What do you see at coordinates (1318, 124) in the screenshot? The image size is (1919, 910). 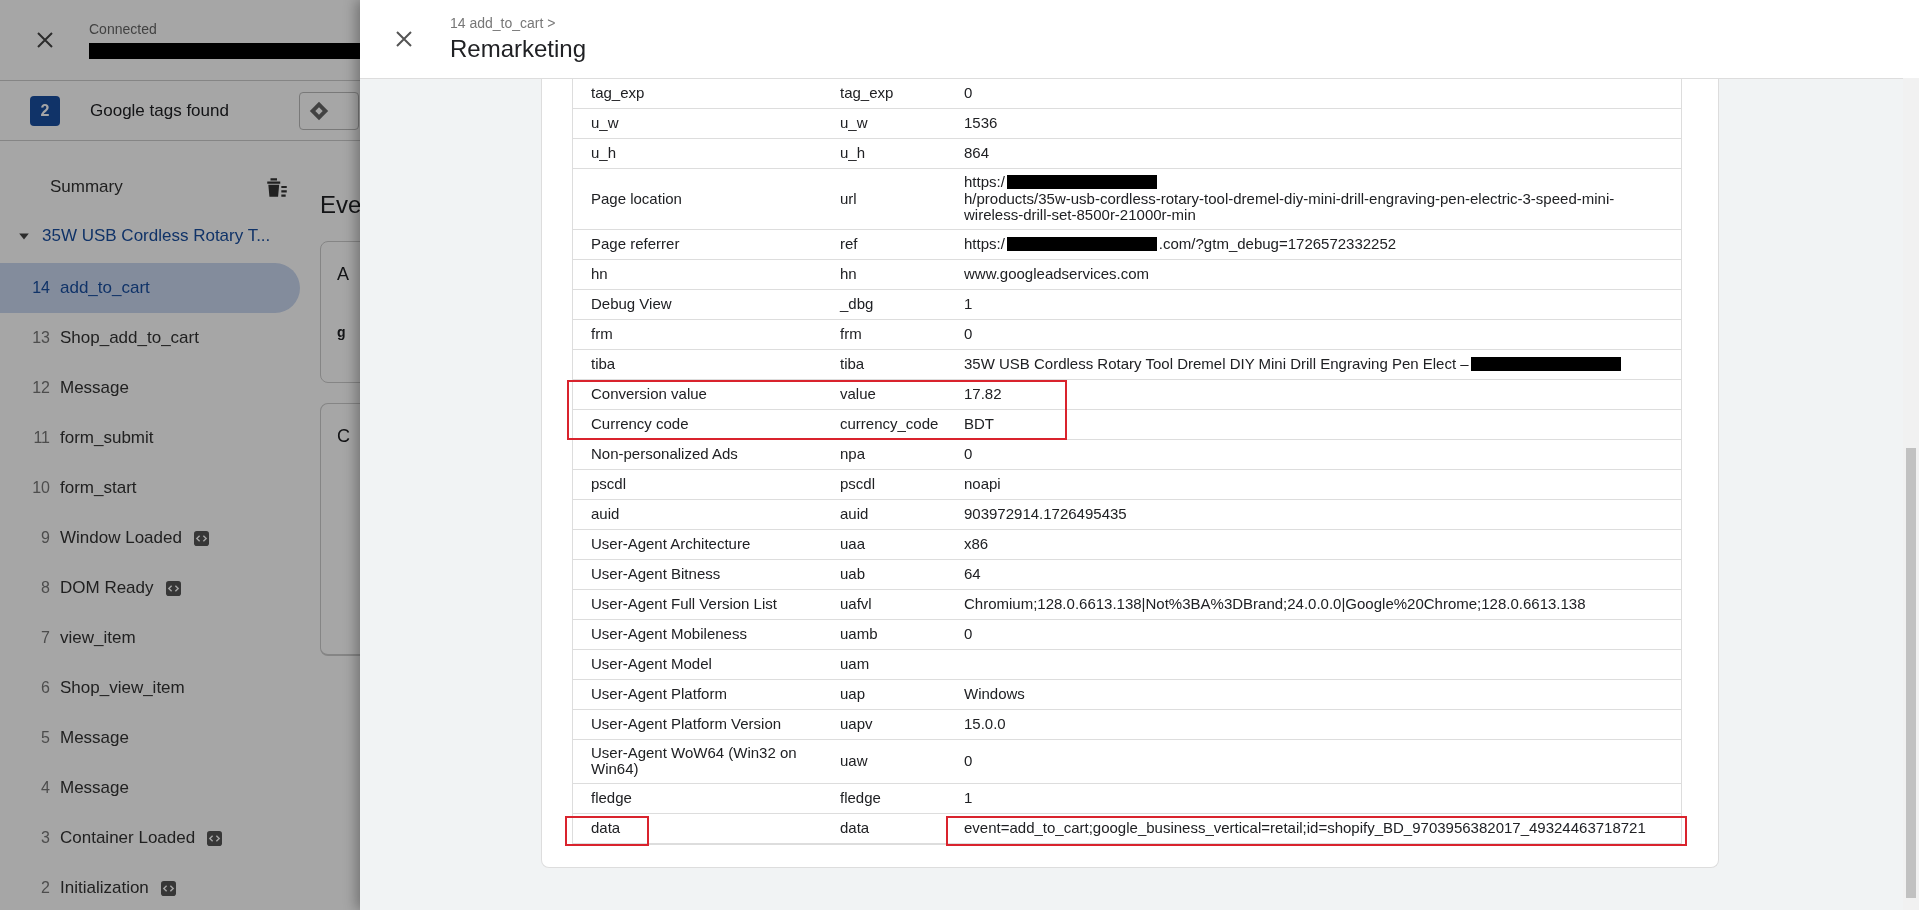 I see `table-cell: 1536` at bounding box center [1318, 124].